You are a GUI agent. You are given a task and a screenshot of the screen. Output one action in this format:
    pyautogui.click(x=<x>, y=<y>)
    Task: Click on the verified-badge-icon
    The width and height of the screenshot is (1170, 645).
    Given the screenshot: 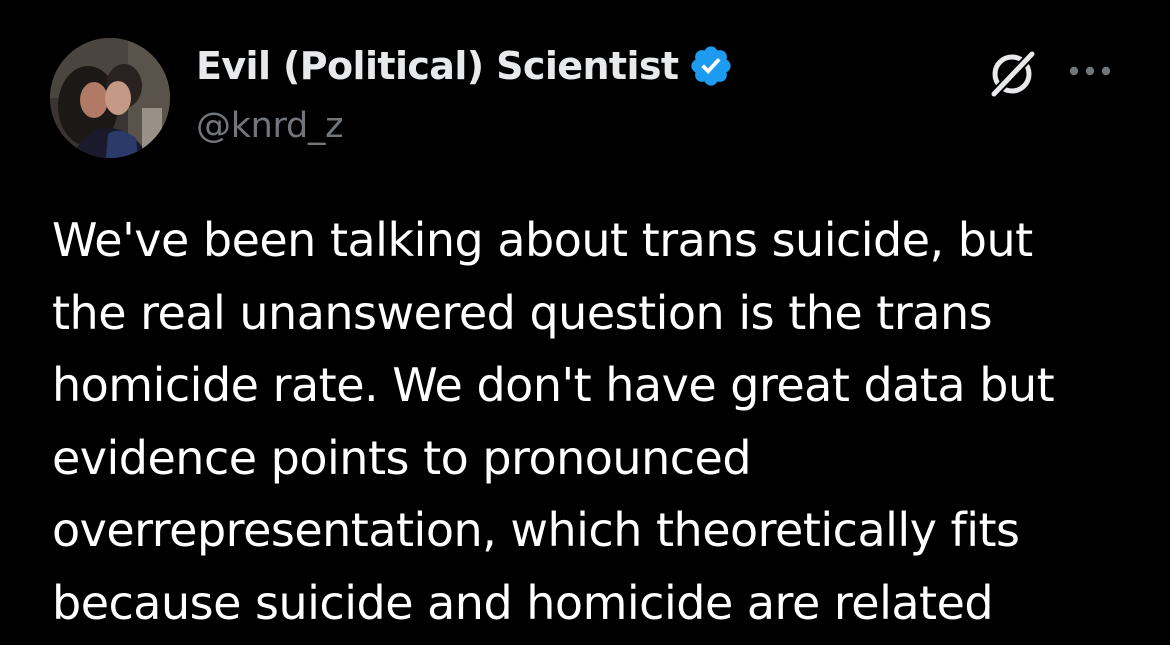 What is the action you would take?
    pyautogui.click(x=711, y=66)
    